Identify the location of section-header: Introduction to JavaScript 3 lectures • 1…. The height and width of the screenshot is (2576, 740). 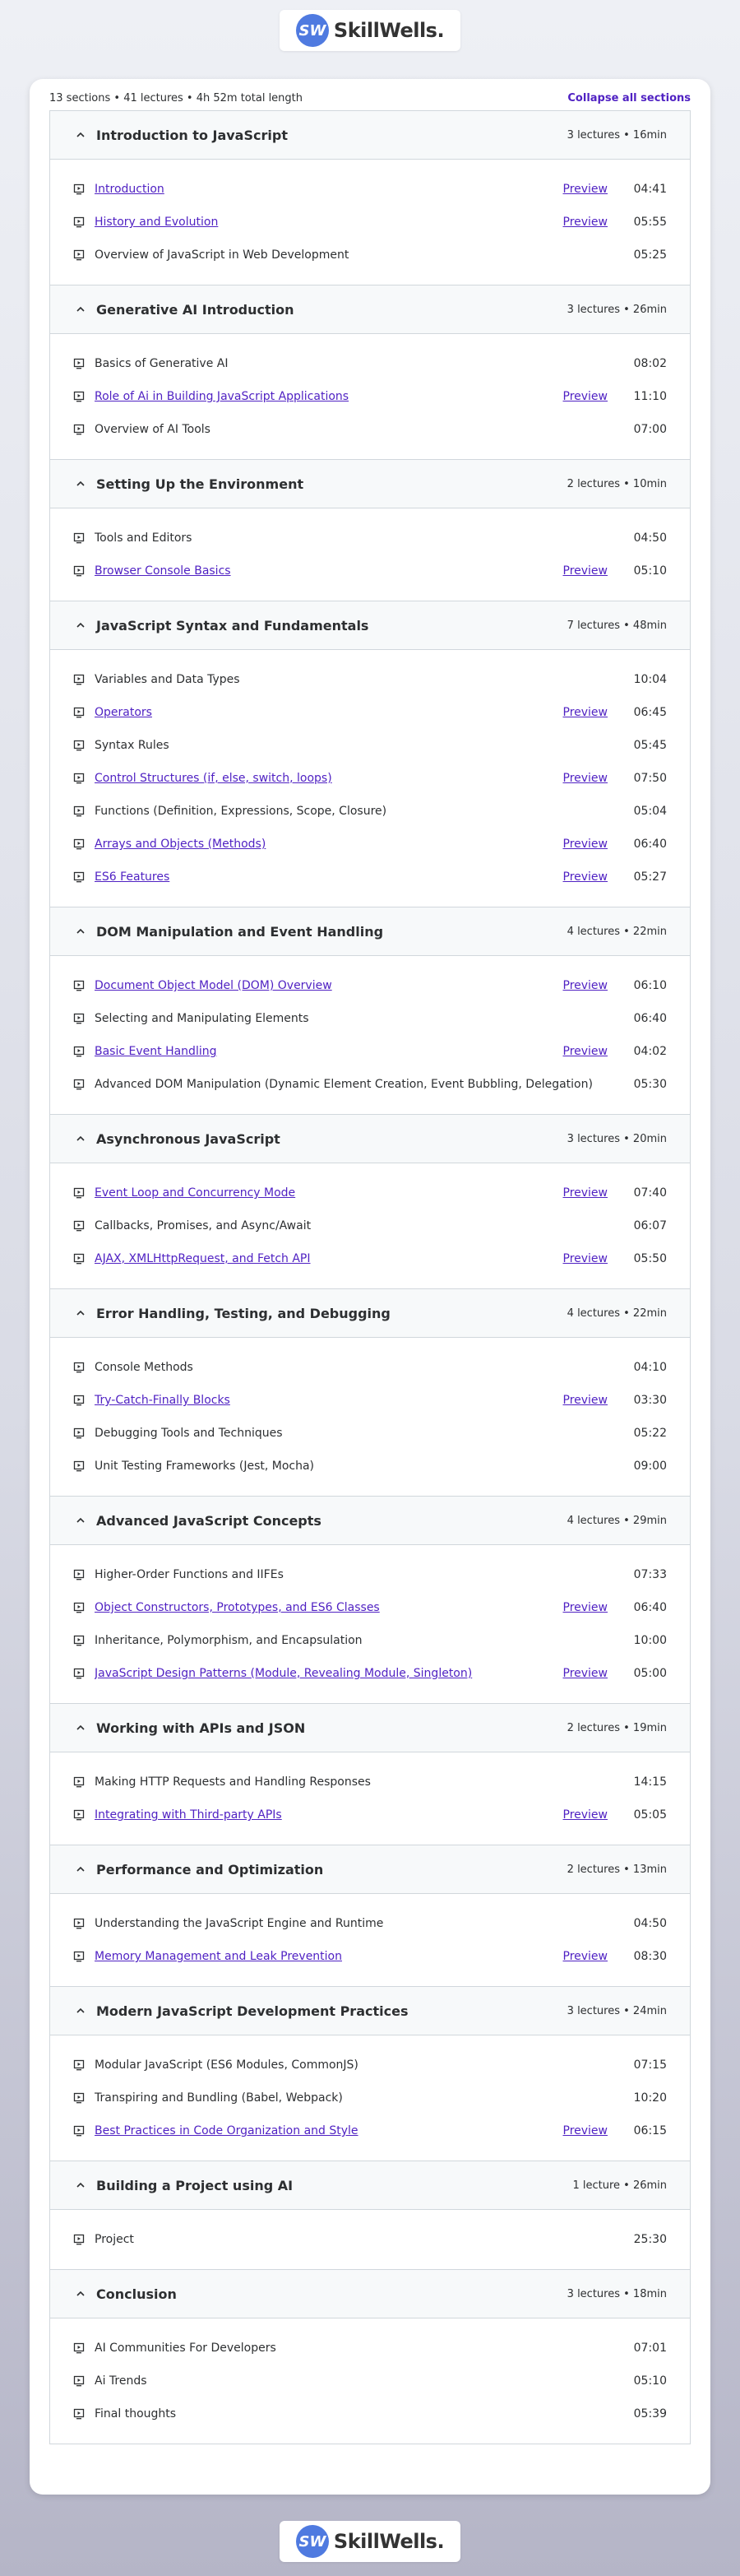
(370, 136).